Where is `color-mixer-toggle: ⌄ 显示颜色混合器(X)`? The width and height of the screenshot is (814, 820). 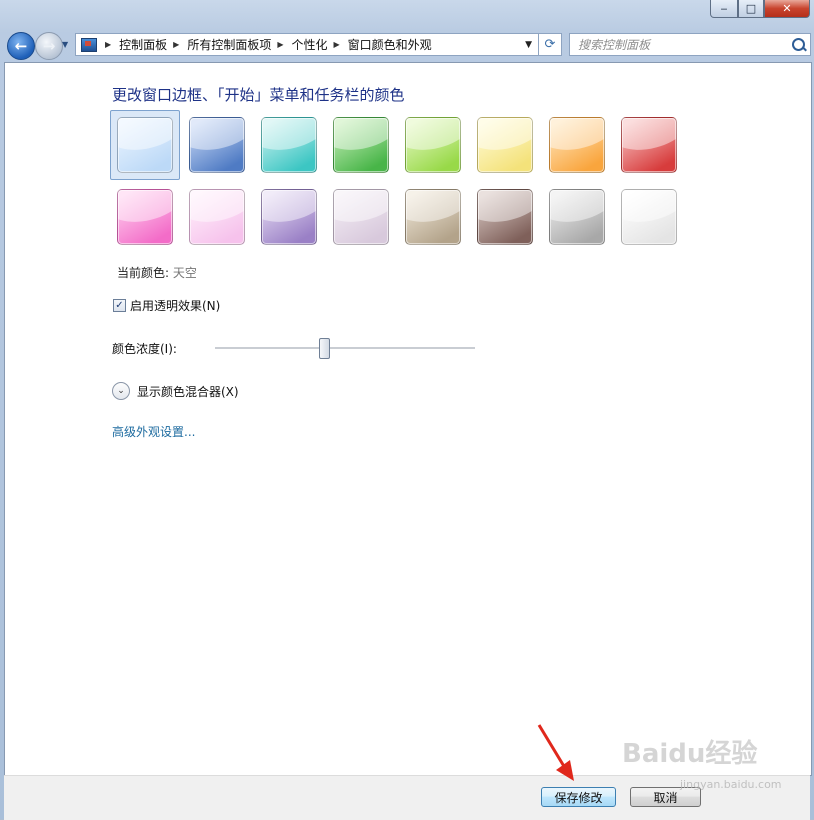
color-mixer-toggle: ⌄ 显示颜色混合器(X) is located at coordinates (175, 391).